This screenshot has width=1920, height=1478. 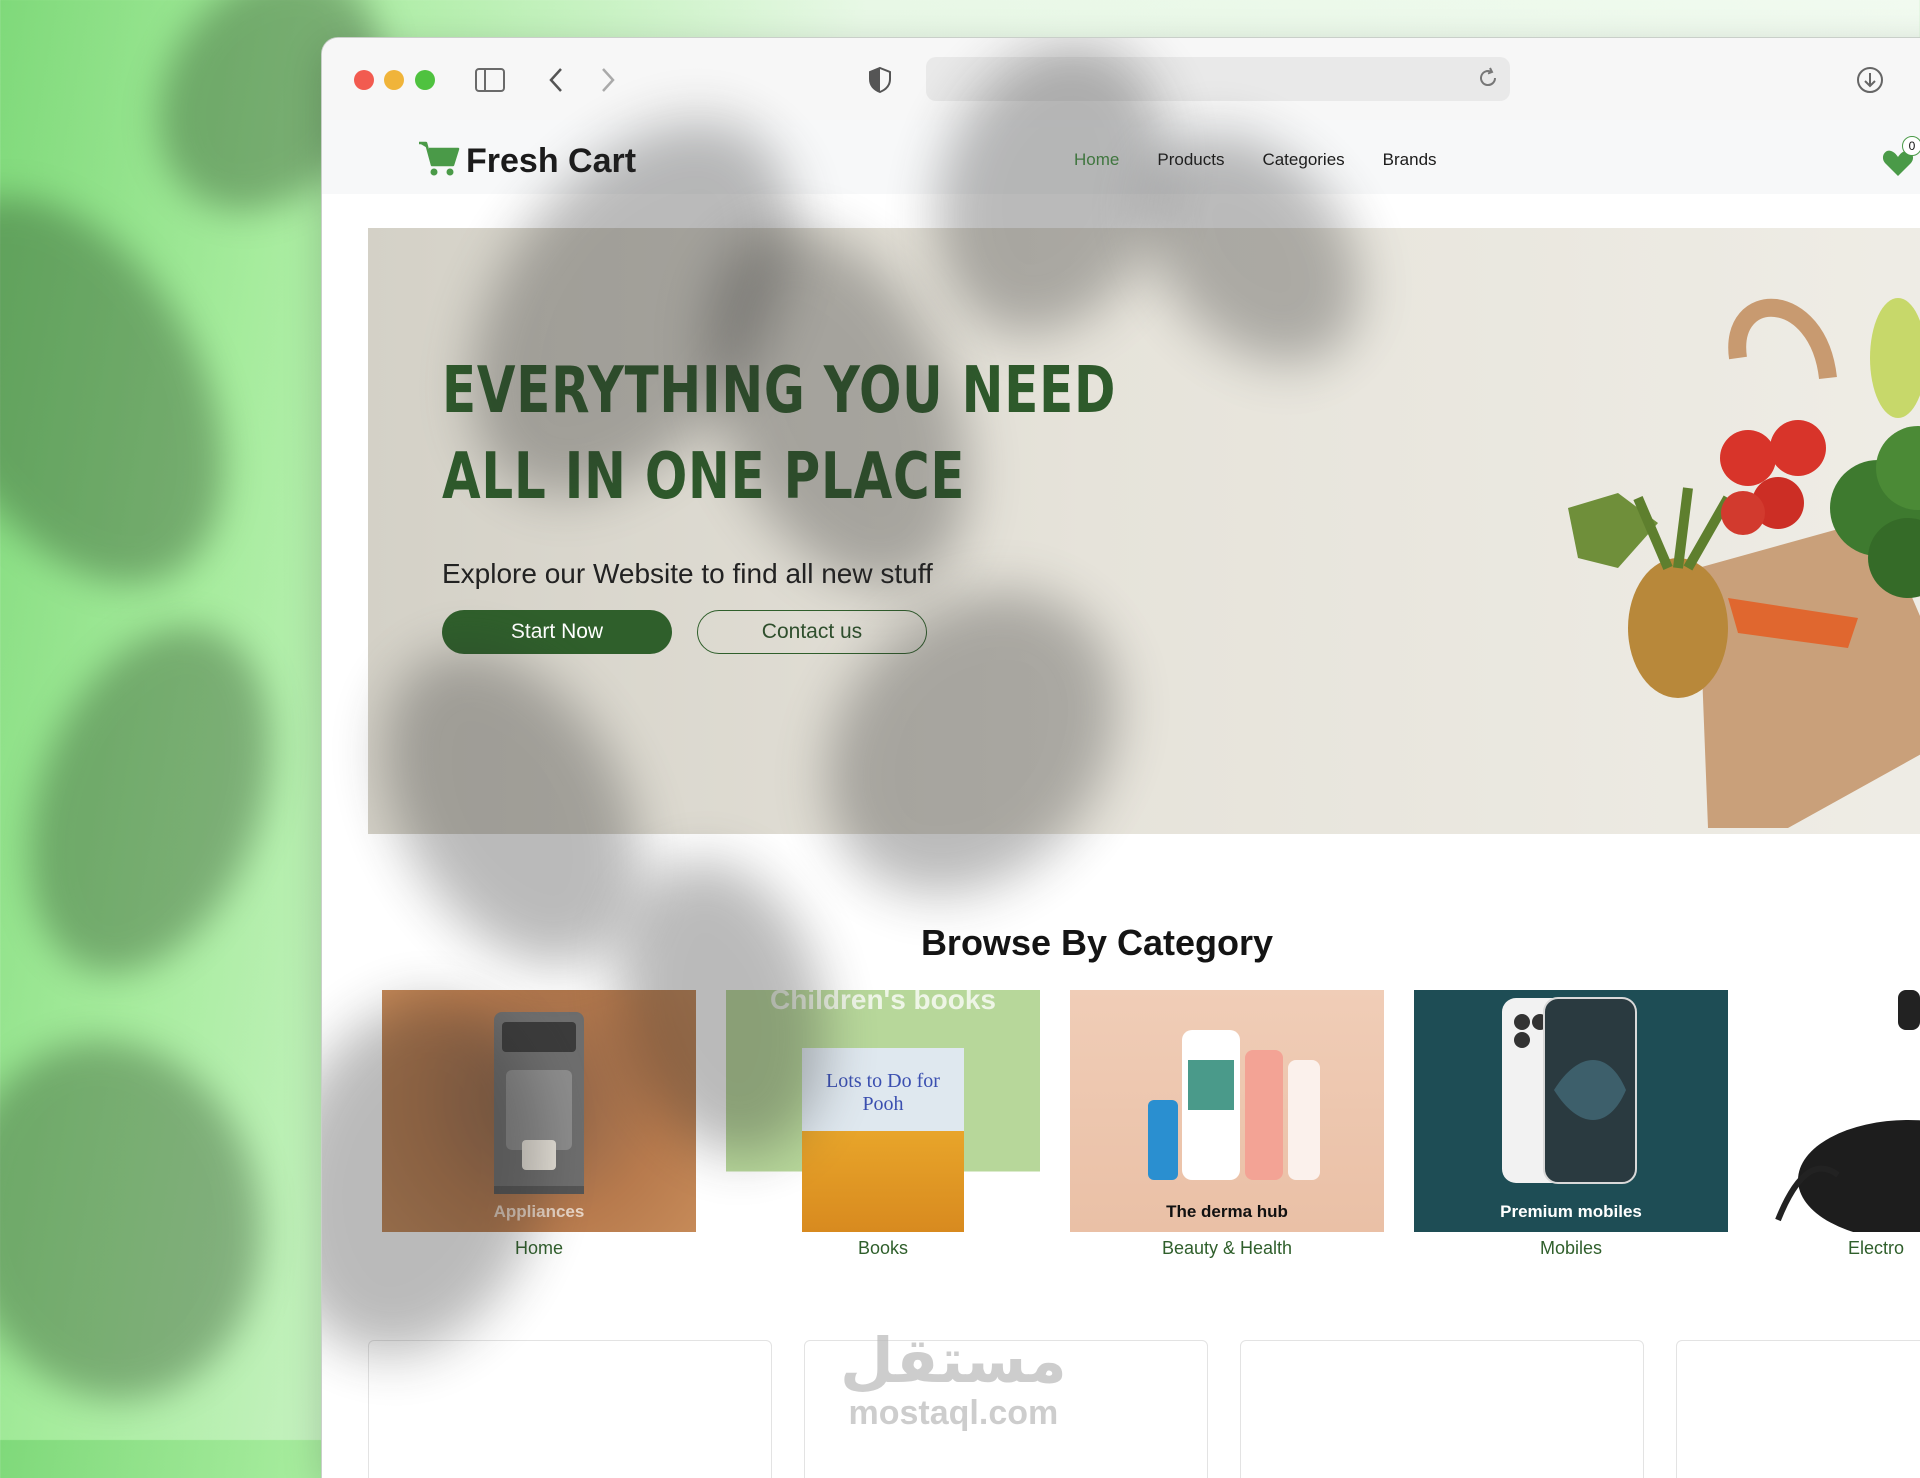 I want to click on category-label-mobiles: Mobiles, so click(x=1571, y=1248).